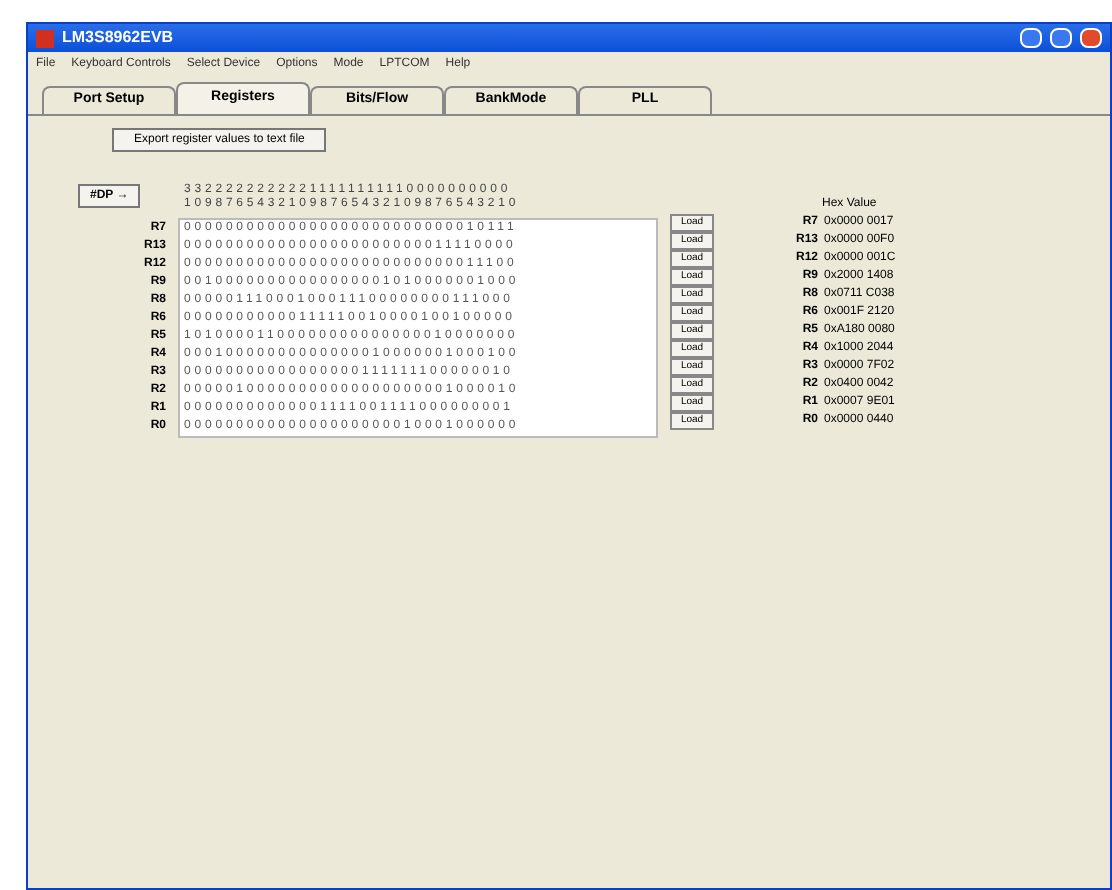 Image resolution: width=1112 pixels, height=890 pixels. Describe the element at coordinates (45, 38) in the screenshot. I see `app-icon` at that location.